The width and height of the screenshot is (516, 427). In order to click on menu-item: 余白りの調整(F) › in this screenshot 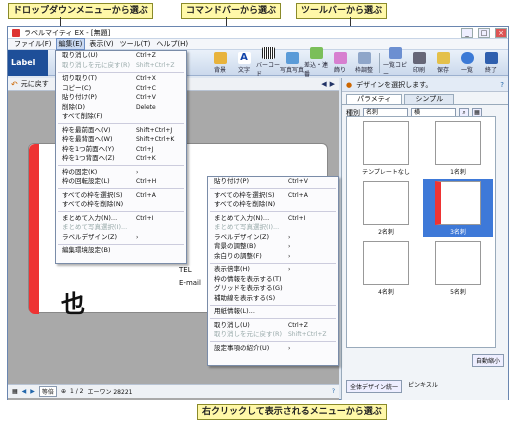, I will do `click(273, 257)`.